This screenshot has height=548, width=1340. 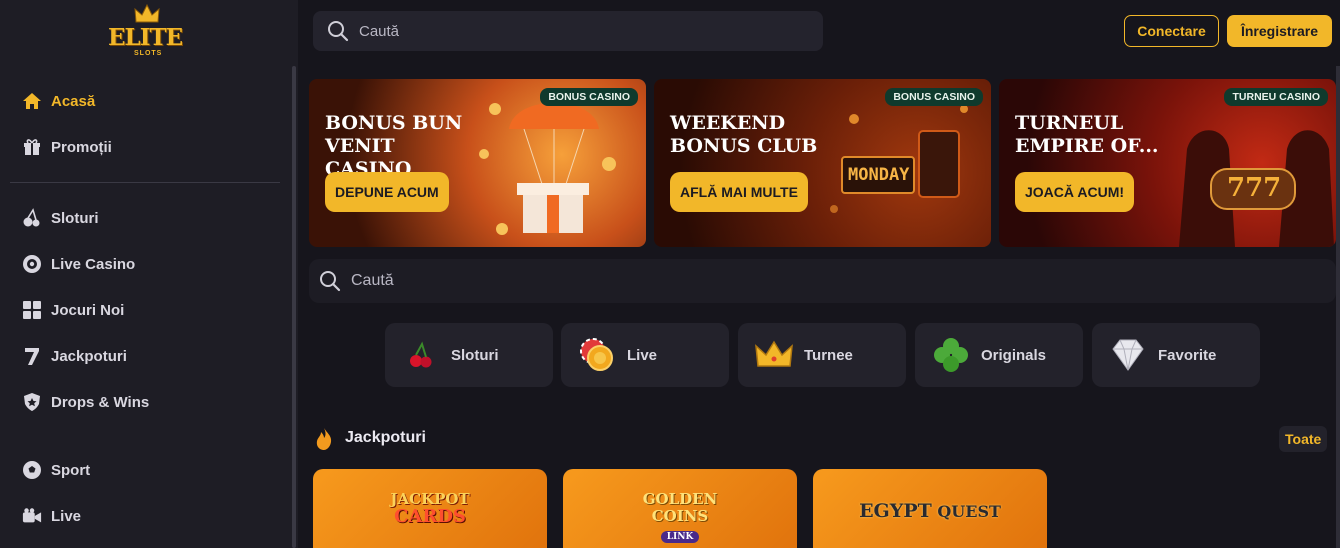 I want to click on game-logo: EGYPT QUEST, so click(x=930, y=524).